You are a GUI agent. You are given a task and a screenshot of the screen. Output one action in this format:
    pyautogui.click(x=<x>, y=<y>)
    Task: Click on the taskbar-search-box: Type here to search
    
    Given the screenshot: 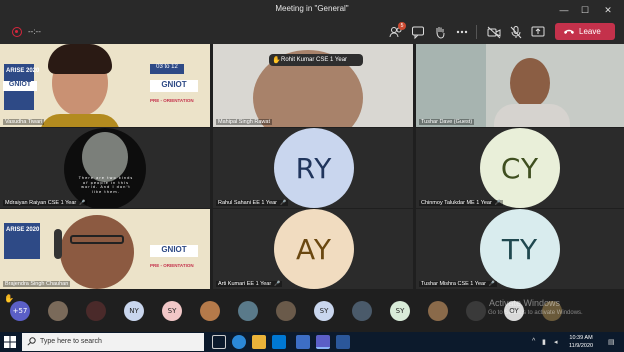 What is the action you would take?
    pyautogui.click(x=113, y=342)
    